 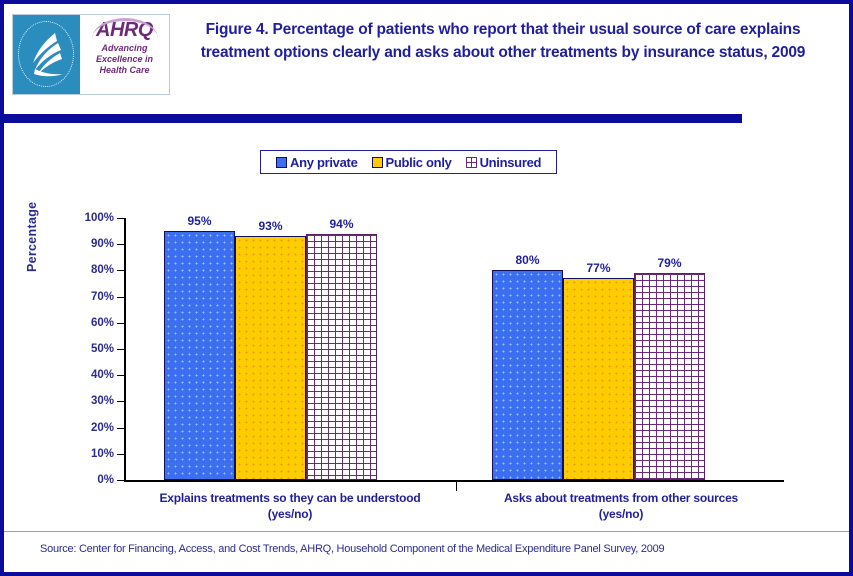 I want to click on footer-divider-rule, so click(x=426, y=531).